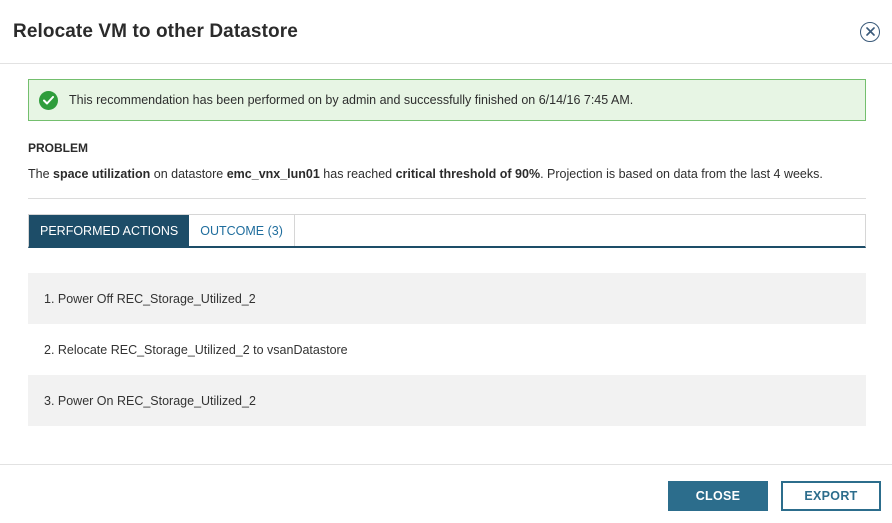  I want to click on problem-threshold: critical threshold of 90%, so click(468, 174).